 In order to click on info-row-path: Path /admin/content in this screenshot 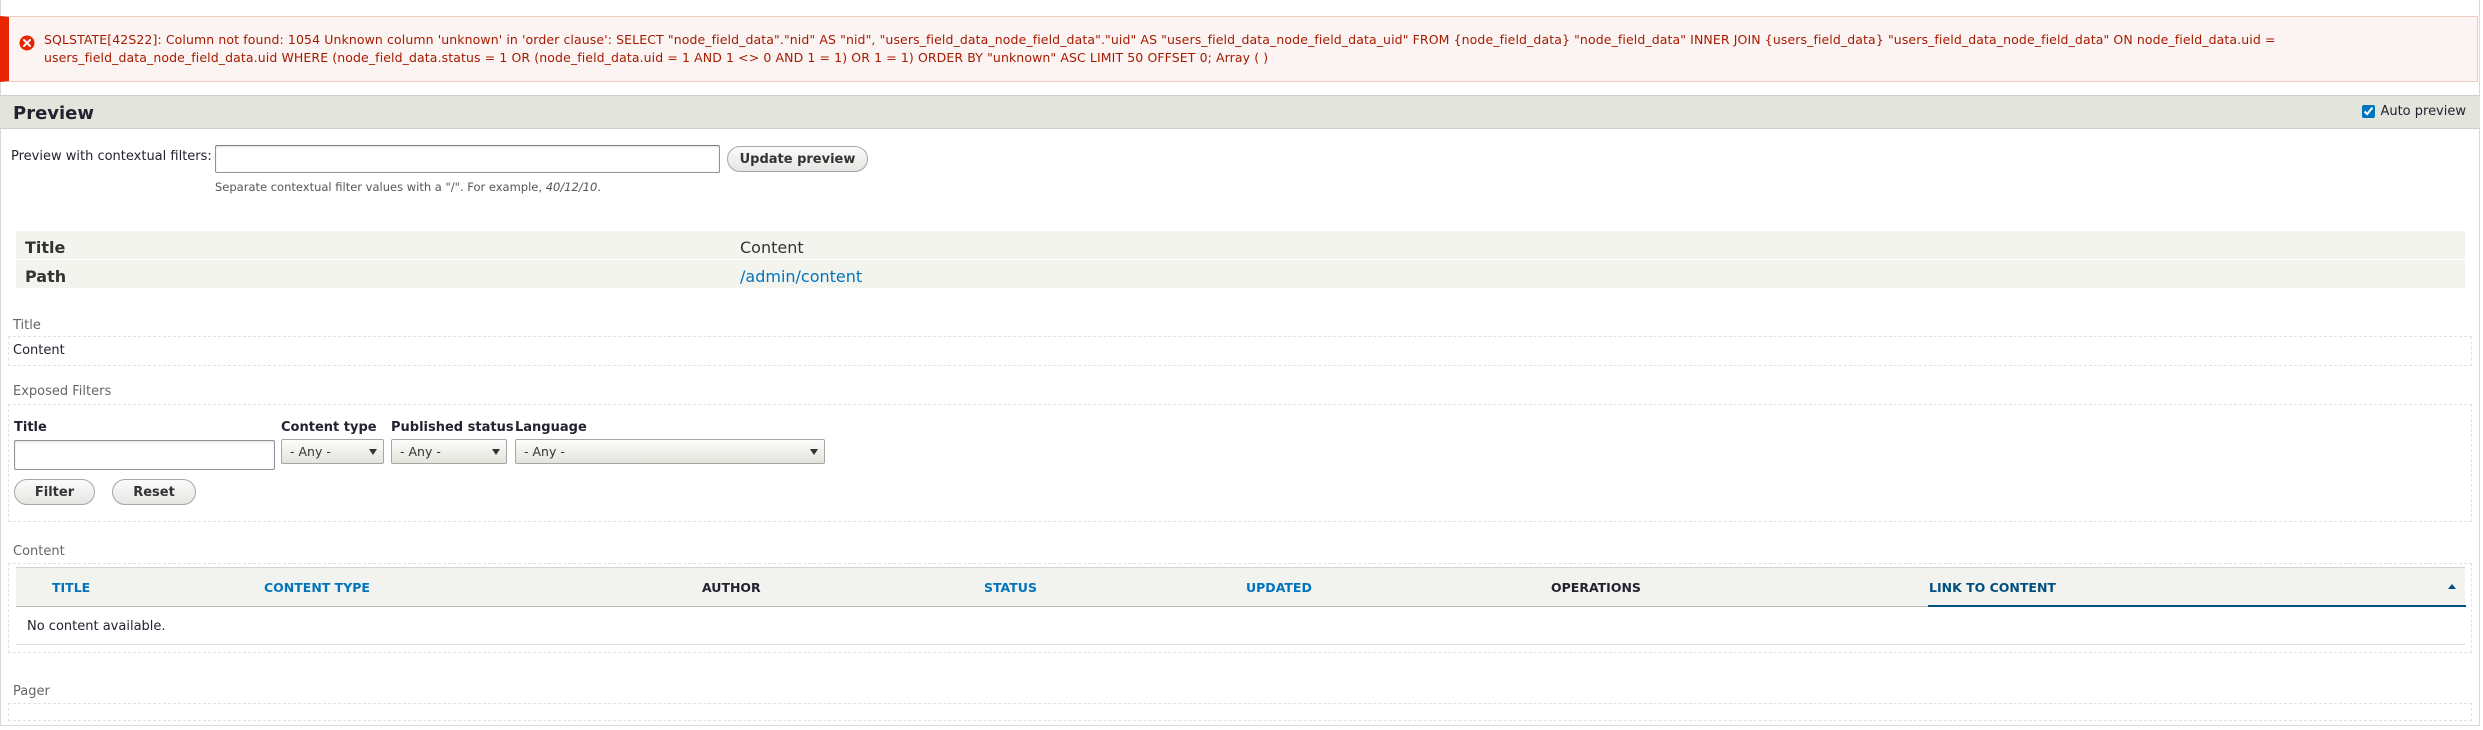, I will do `click(1240, 274)`.